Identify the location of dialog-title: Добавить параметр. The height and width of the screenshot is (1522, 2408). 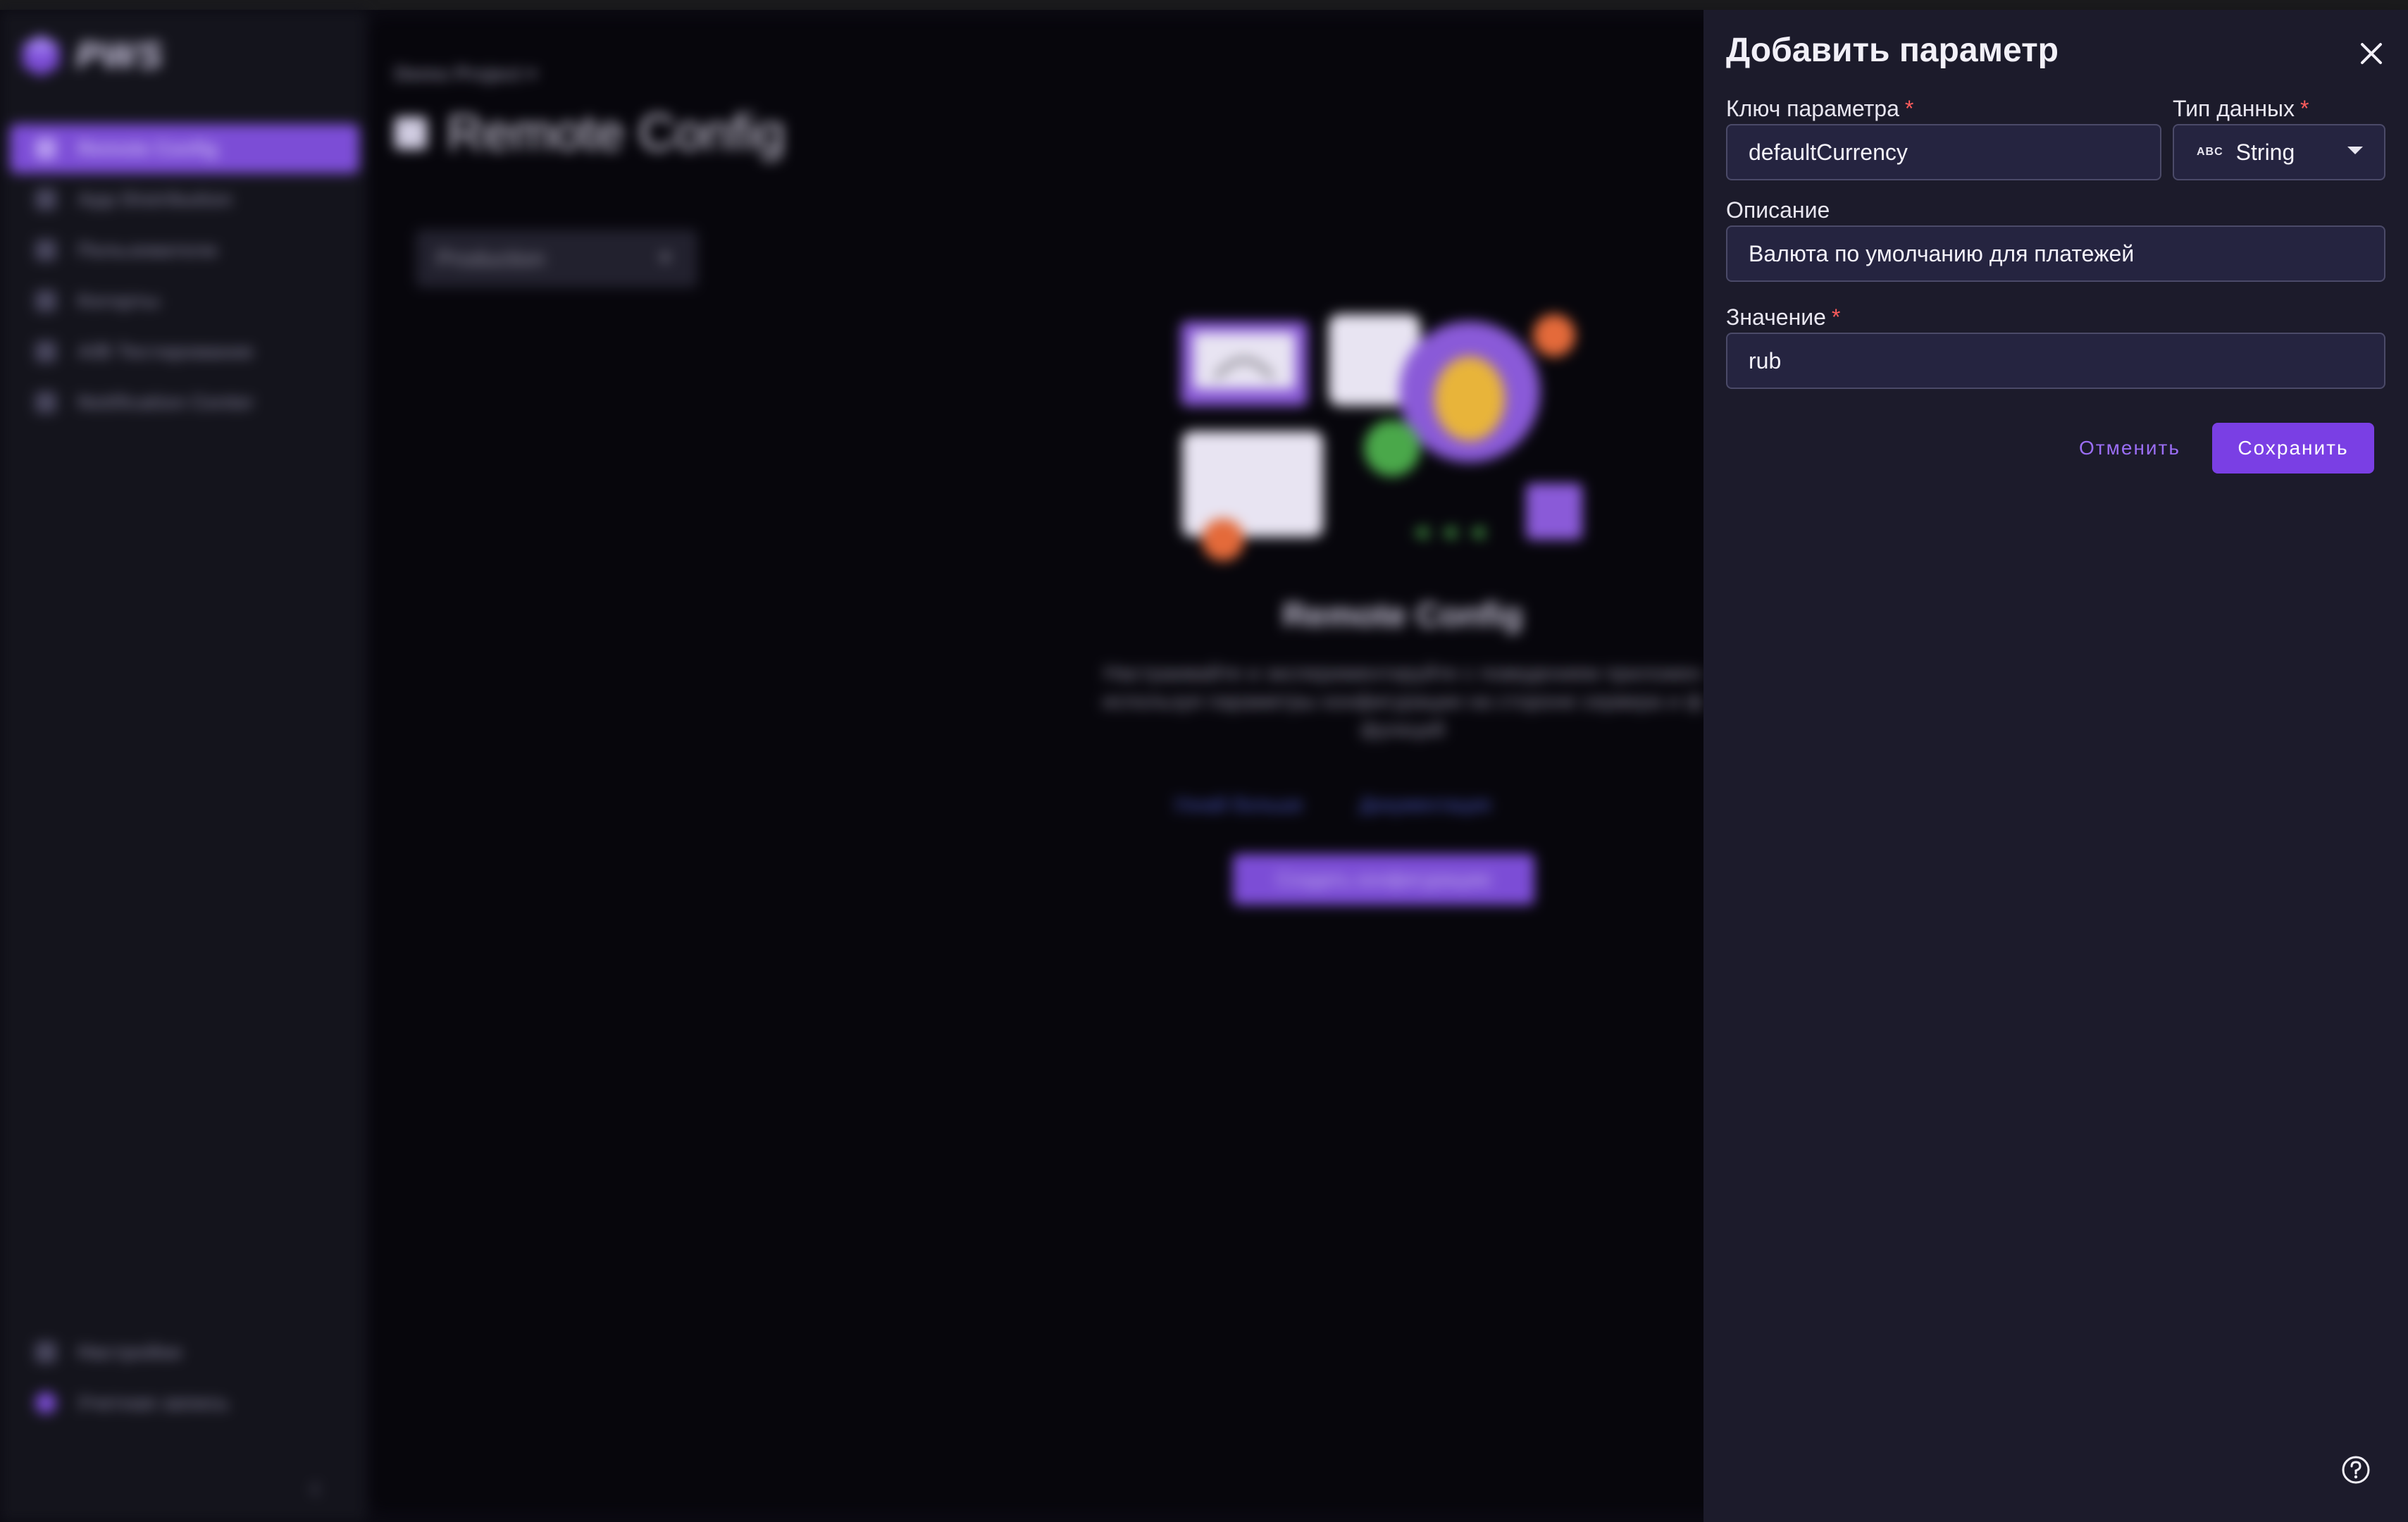
(1893, 50).